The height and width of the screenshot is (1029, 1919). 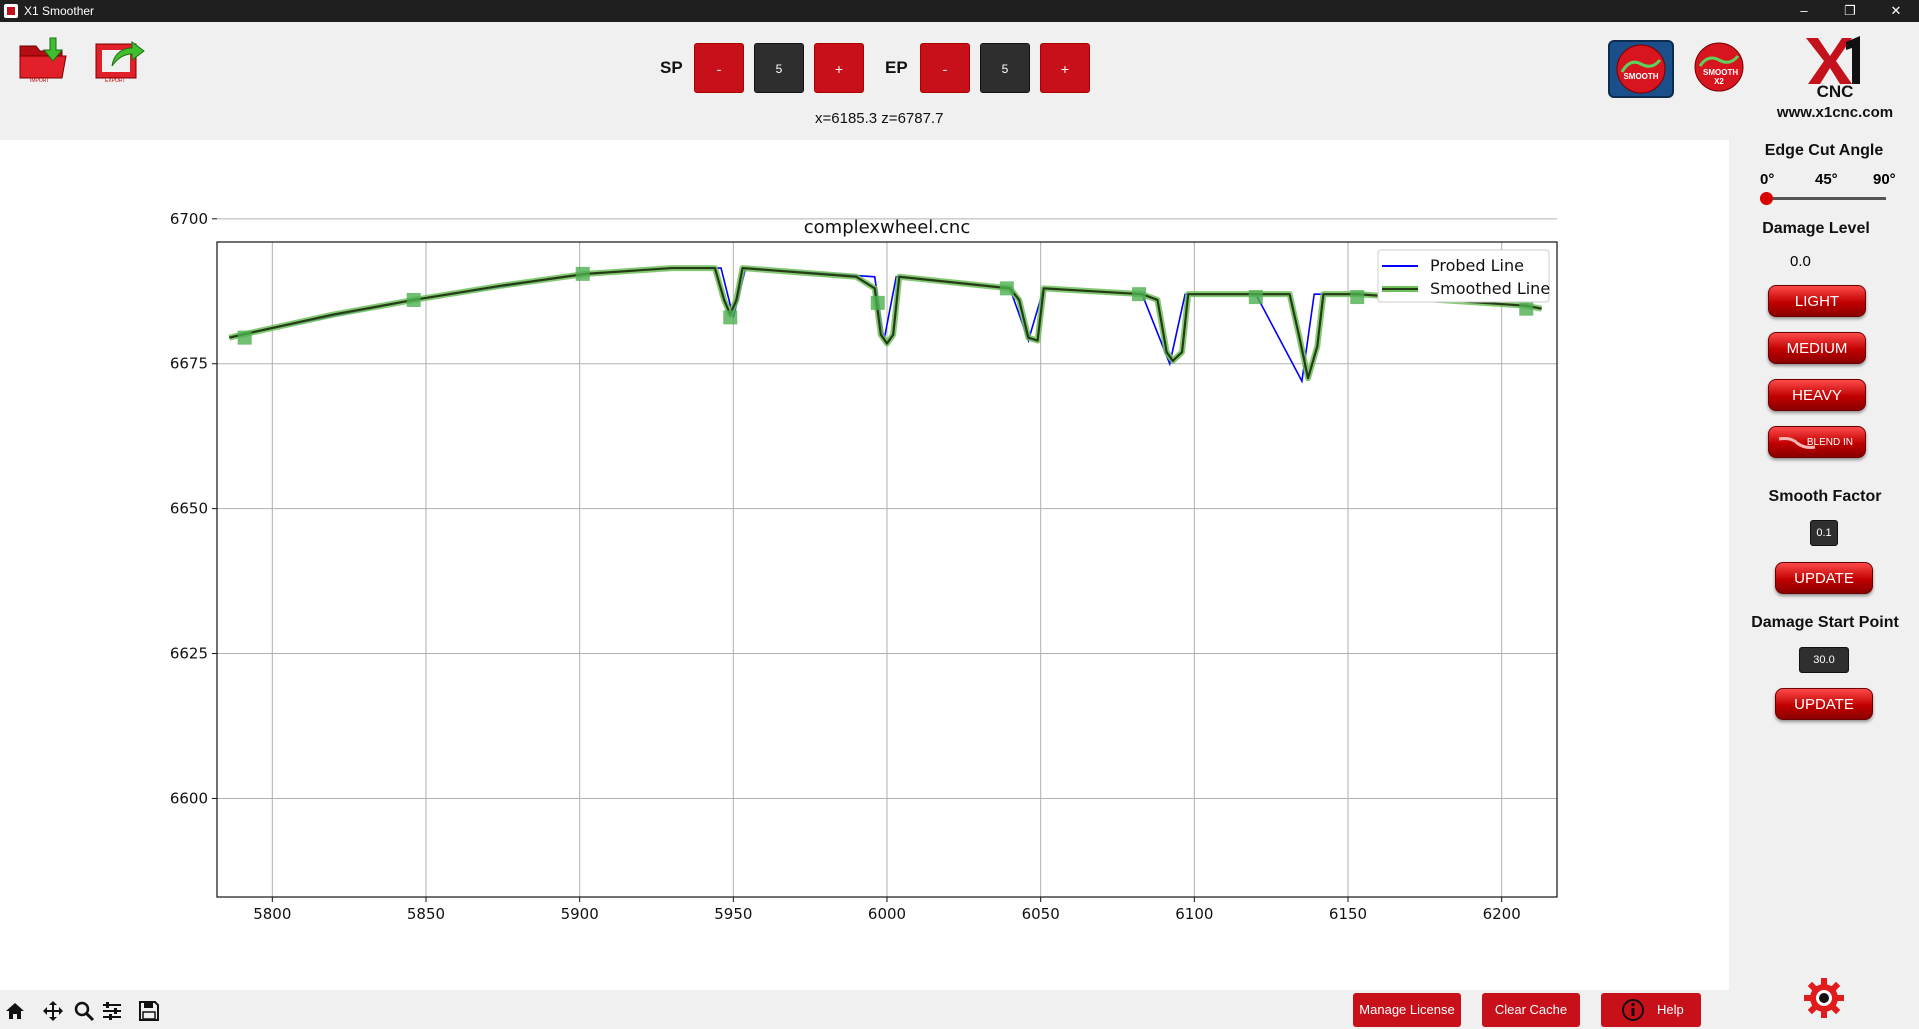 I want to click on smooth-factor-title: Smooth Factor, so click(x=1825, y=496).